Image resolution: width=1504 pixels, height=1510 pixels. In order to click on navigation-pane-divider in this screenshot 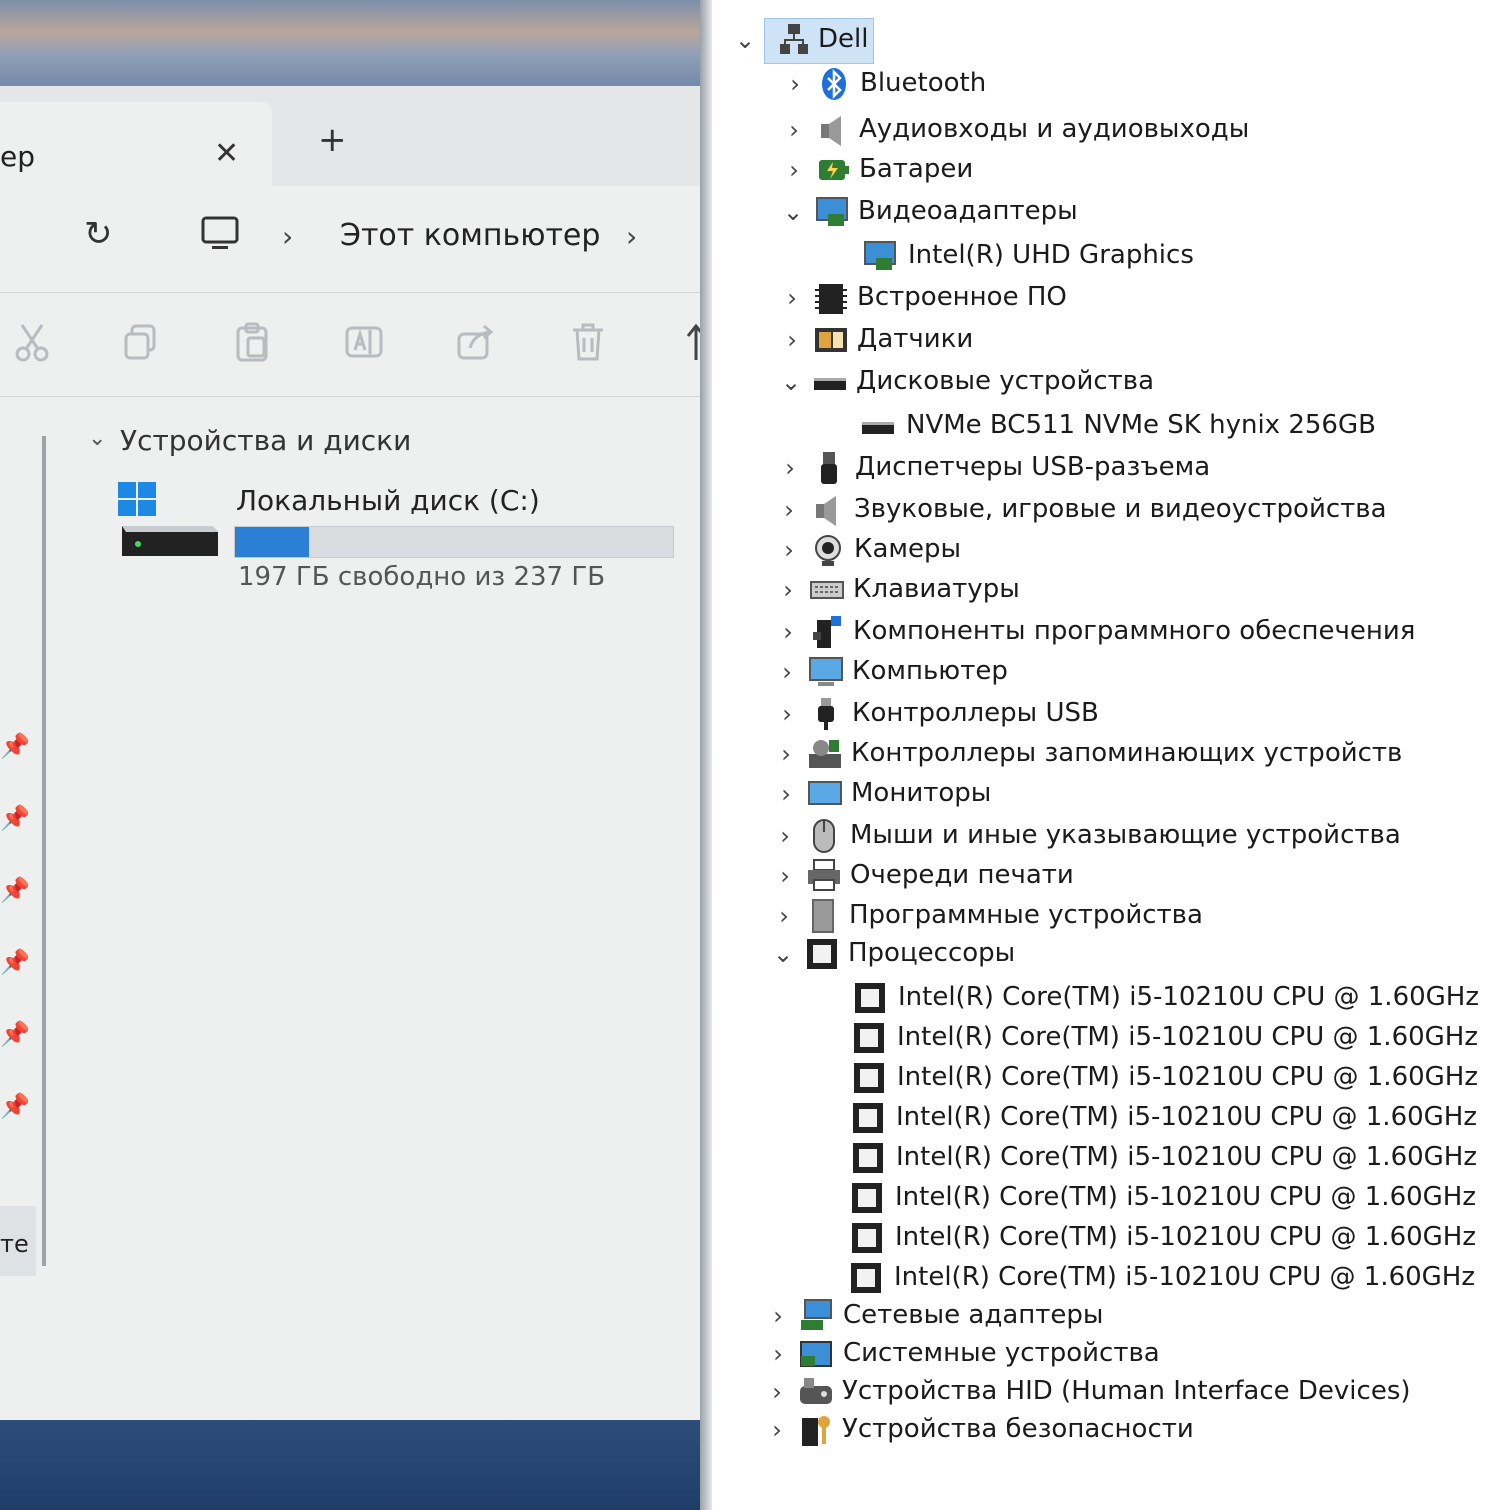, I will do `click(44, 851)`.